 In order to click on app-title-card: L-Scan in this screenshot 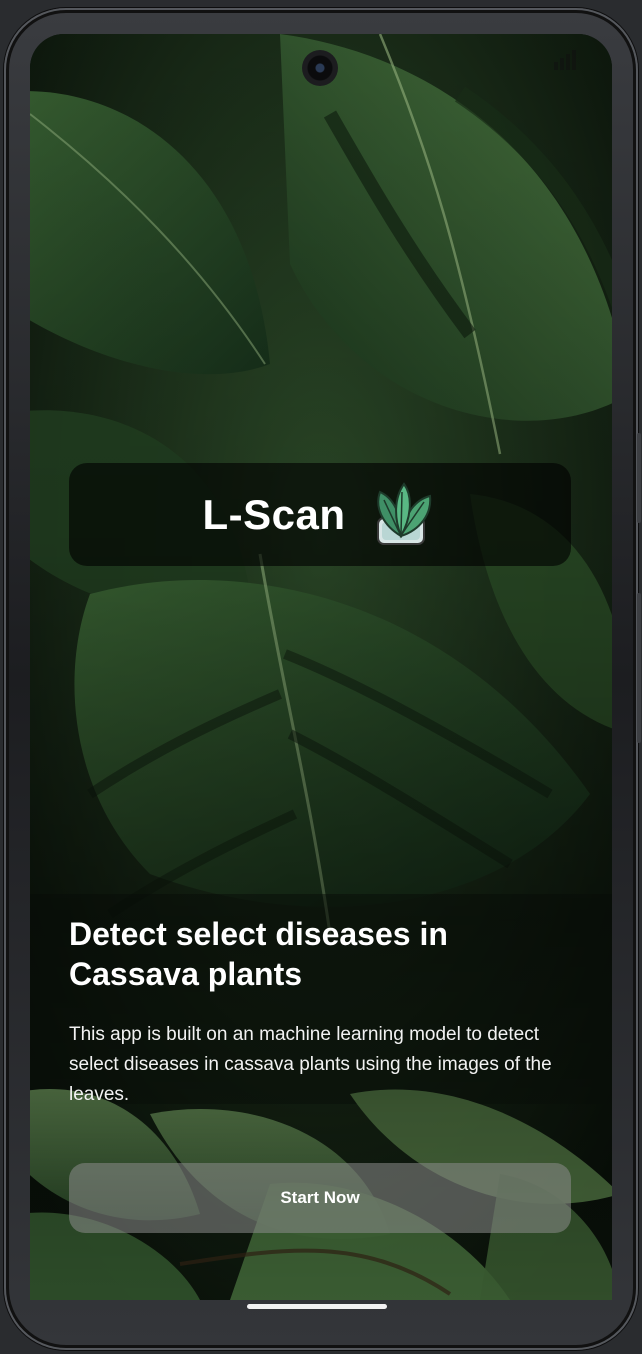, I will do `click(320, 514)`.